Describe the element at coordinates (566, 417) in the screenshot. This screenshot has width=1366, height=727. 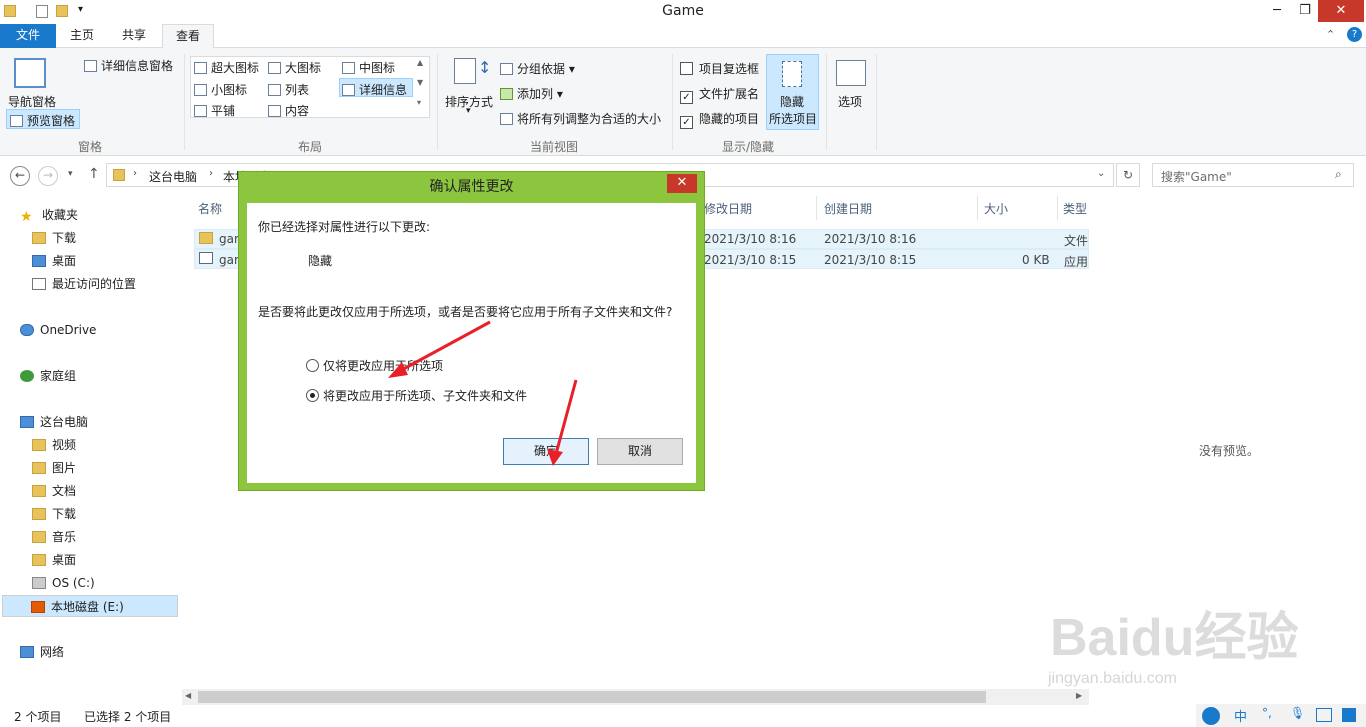
I see `arrow-to-ok` at that location.